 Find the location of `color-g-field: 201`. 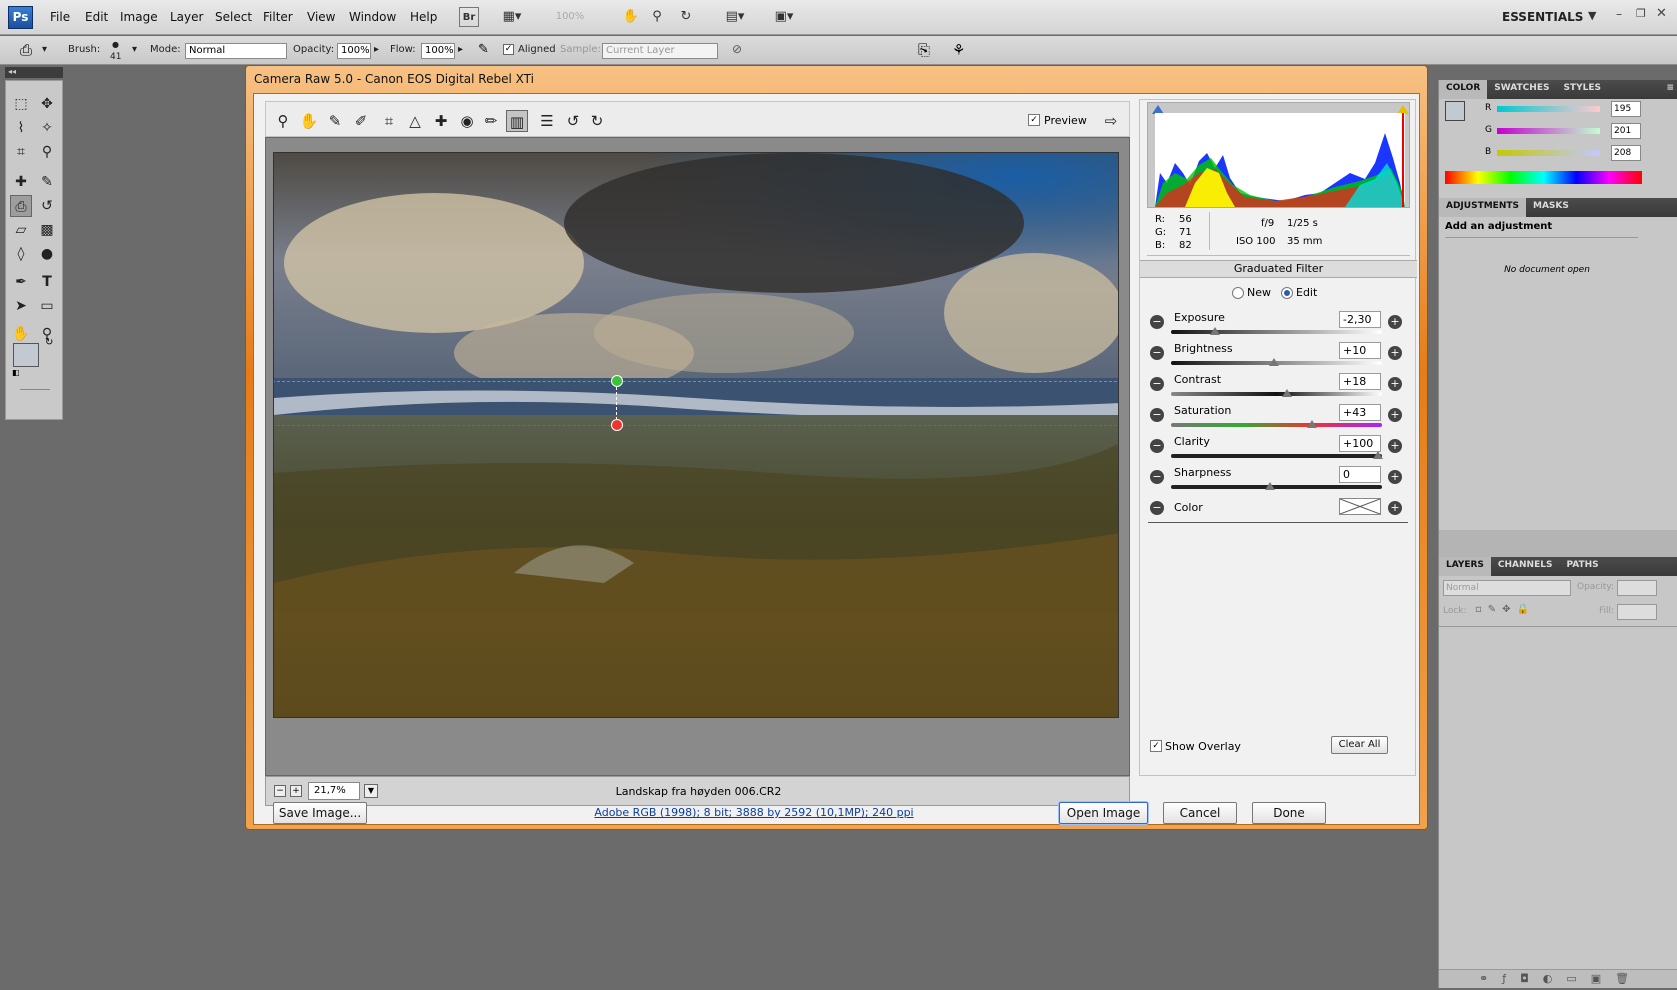

color-g-field: 201 is located at coordinates (1626, 131).